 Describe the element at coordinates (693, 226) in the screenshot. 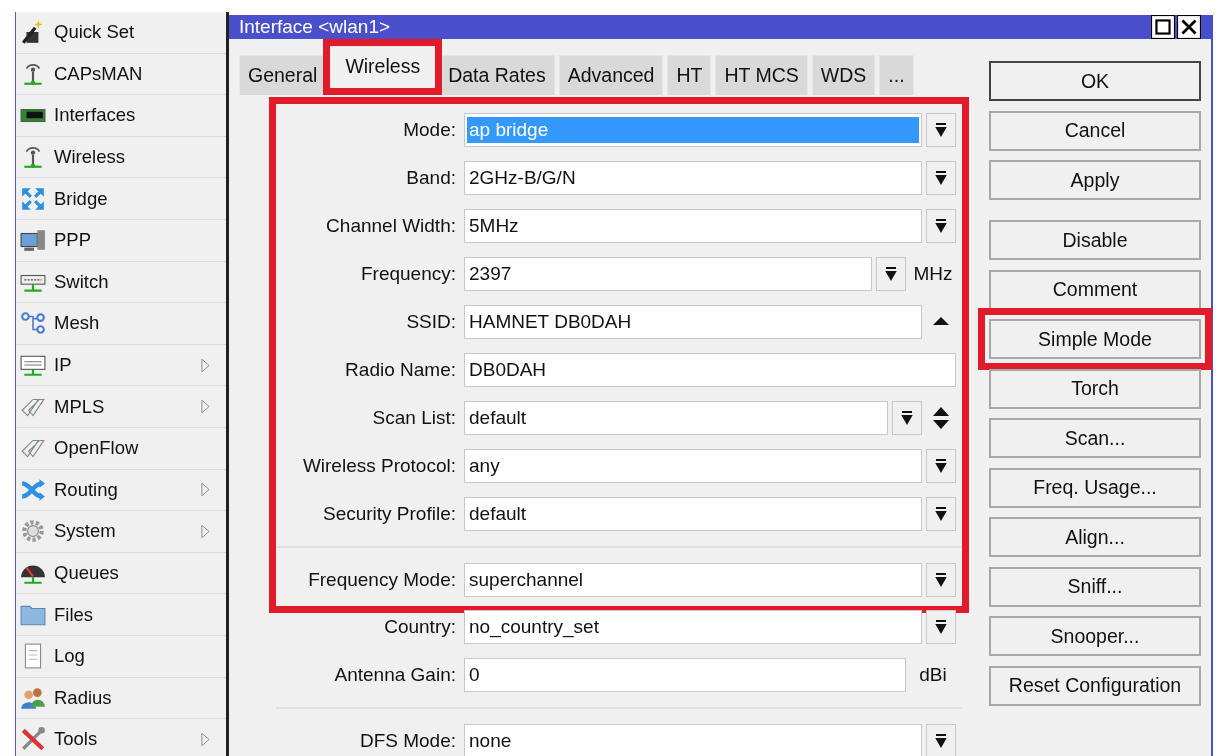

I see `input-field: 5MHz` at that location.